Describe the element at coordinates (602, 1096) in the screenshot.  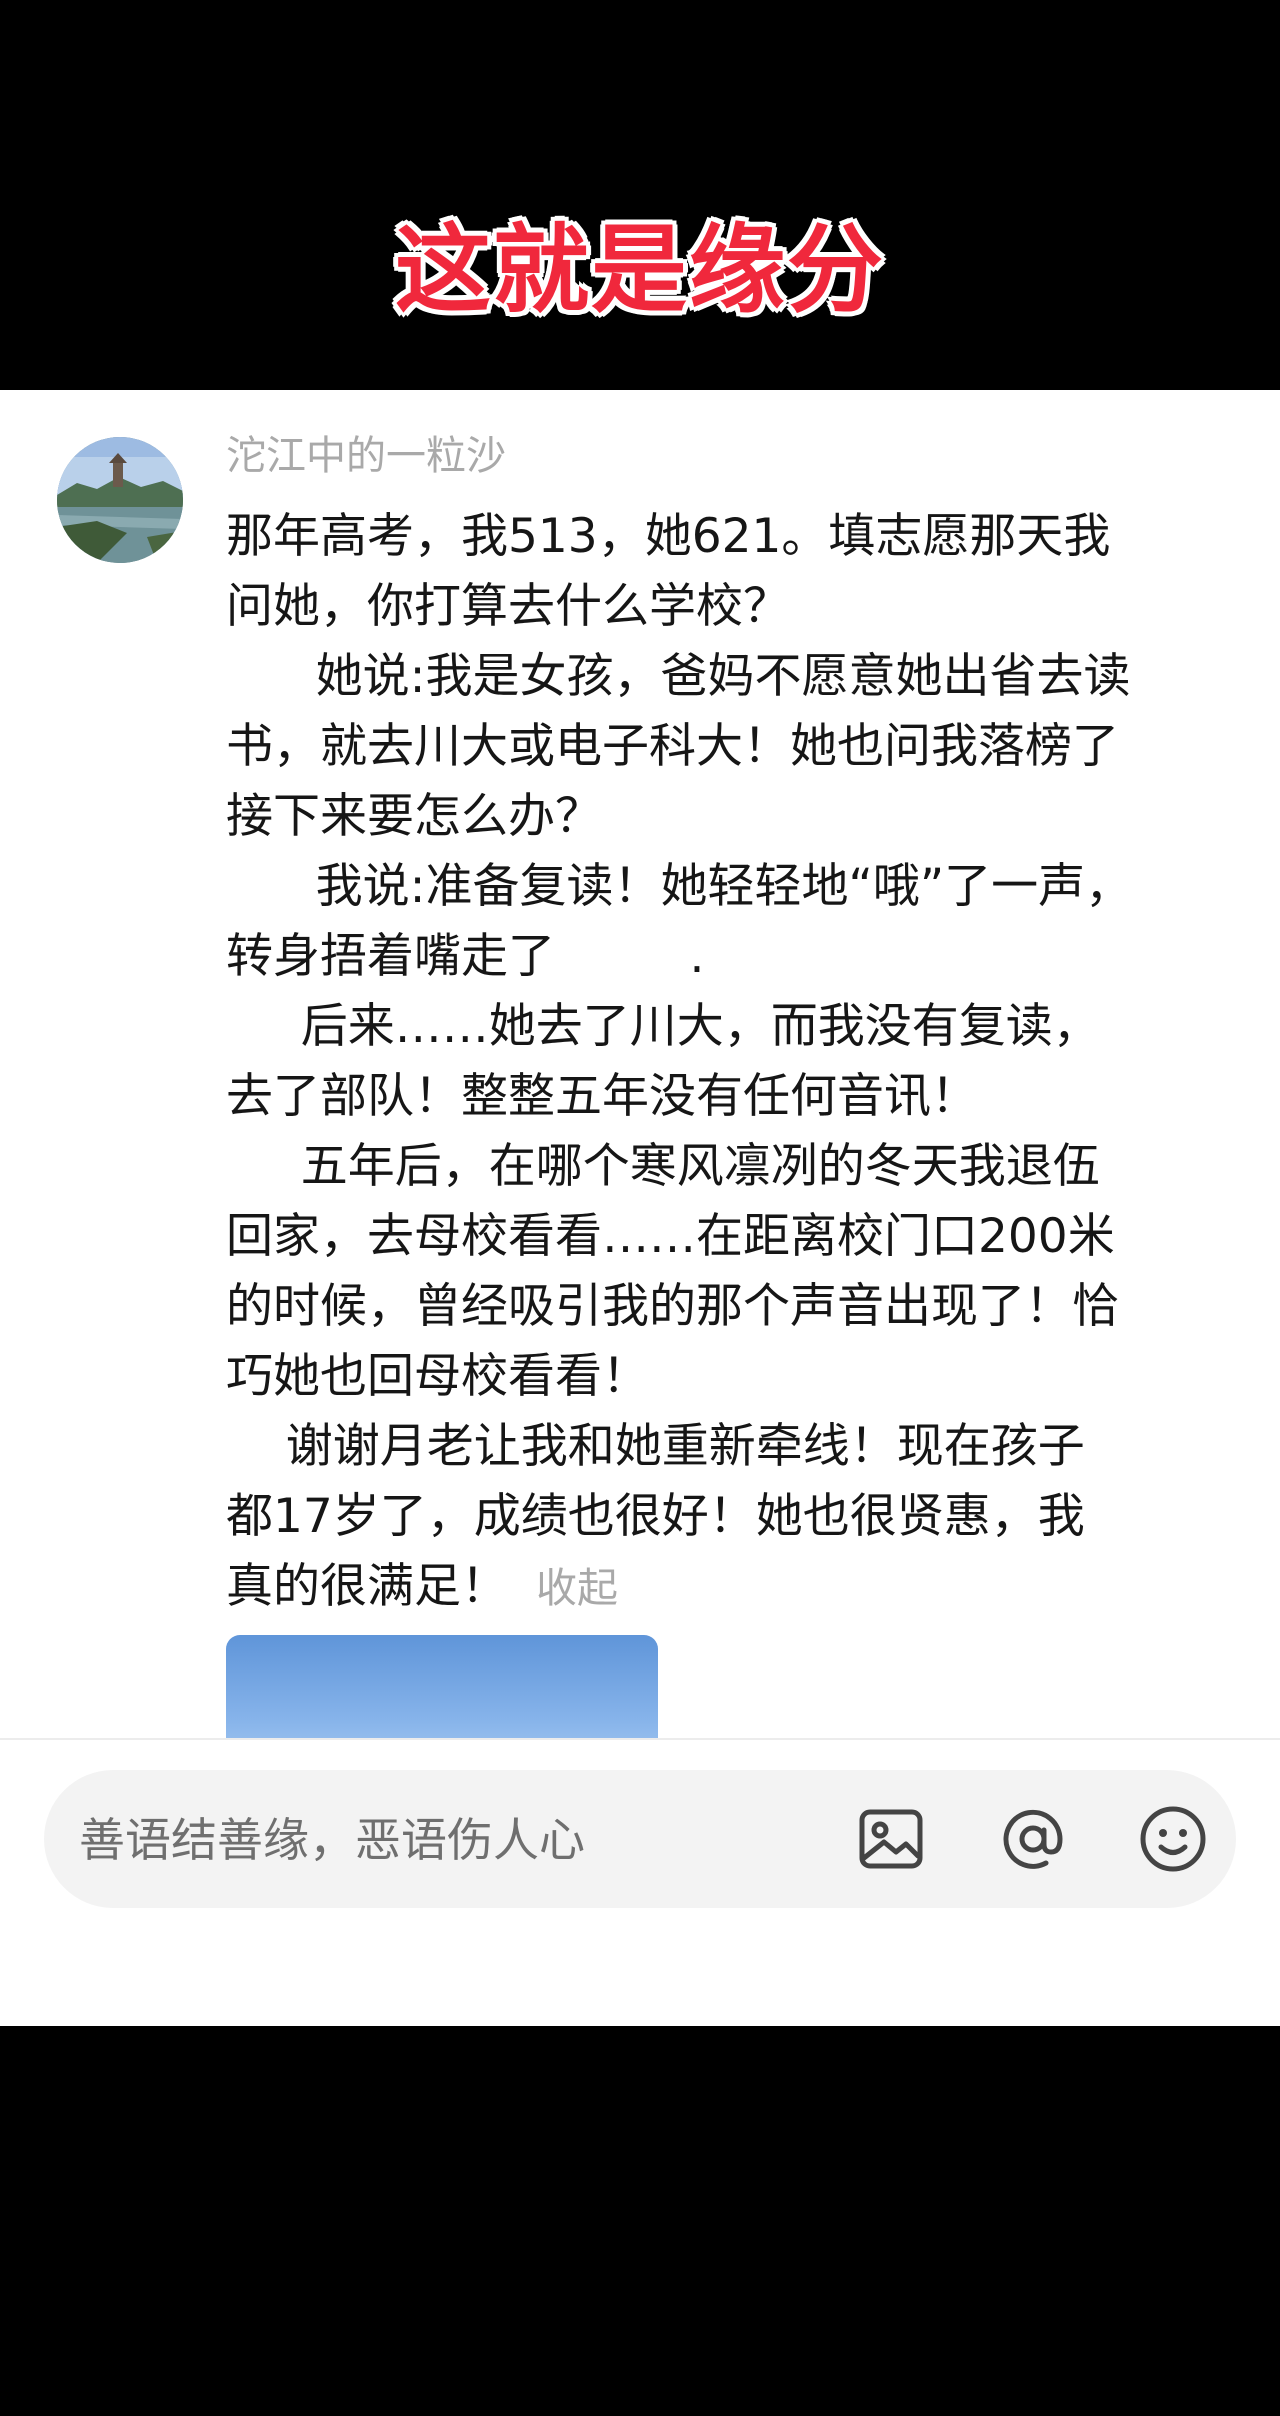
I see `comment-line: 去了部队！整整五年没有任何音讯！` at that location.